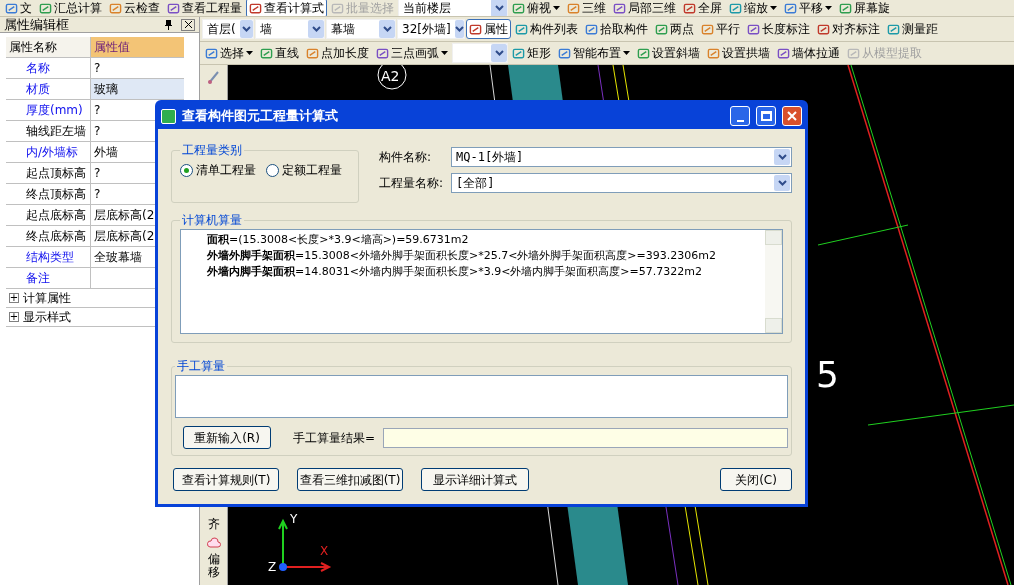  I want to click on toolbar-button: 矩形, so click(531, 53).